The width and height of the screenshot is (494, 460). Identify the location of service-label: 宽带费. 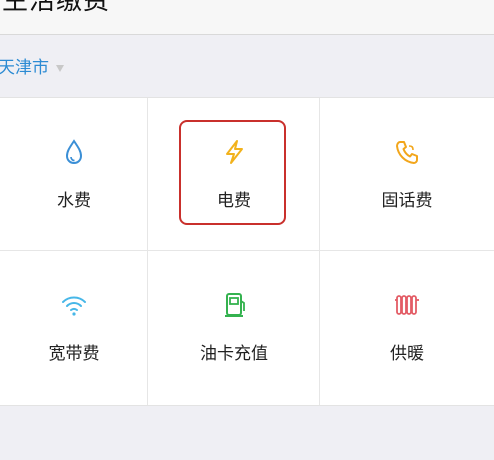
(74, 354).